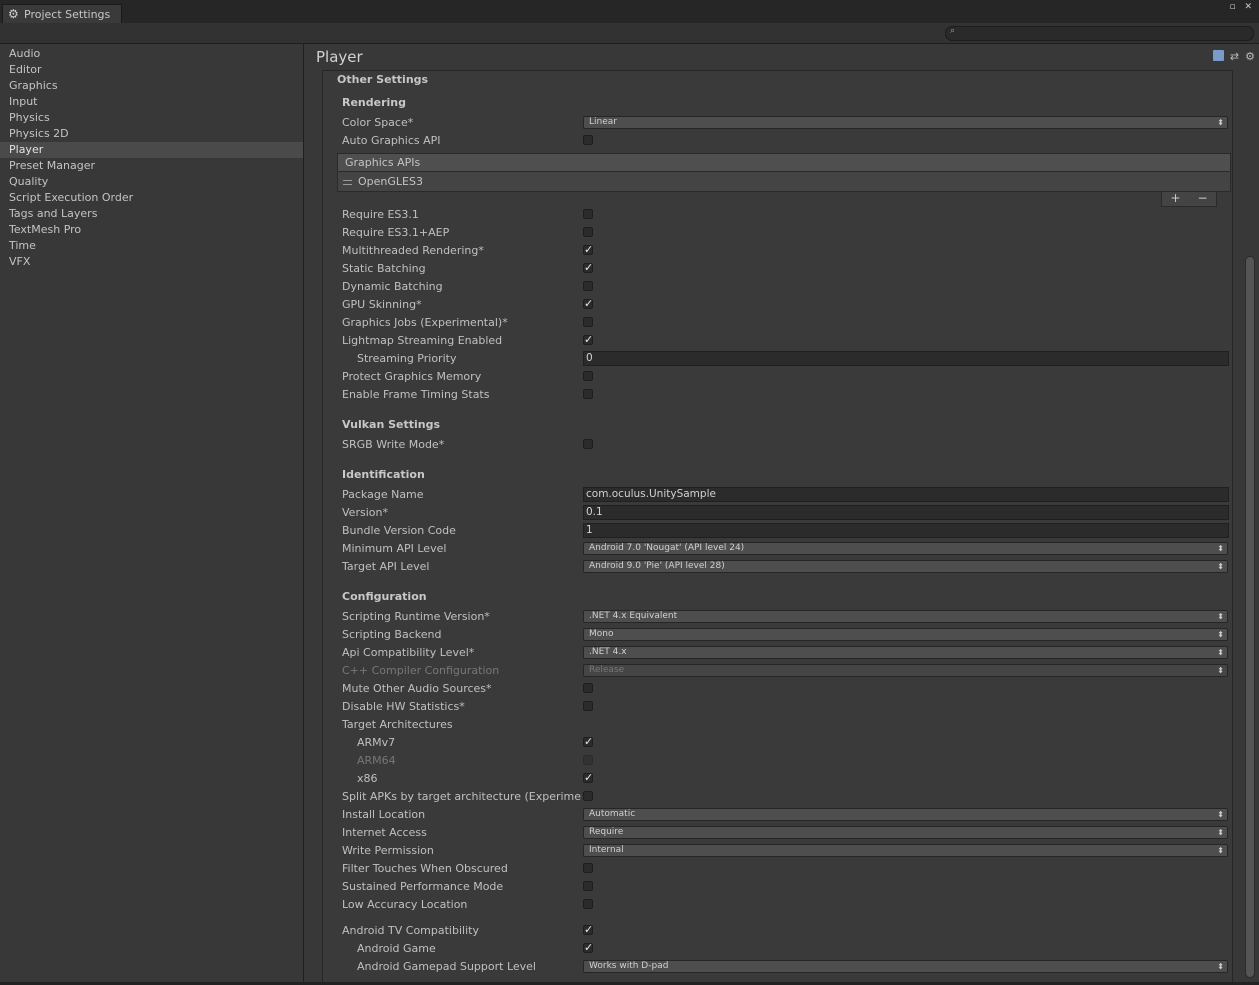 This screenshot has width=1259, height=985. Describe the element at coordinates (405, 904) in the screenshot. I see `low-accuracy-label: Low Accuracy Location` at that location.